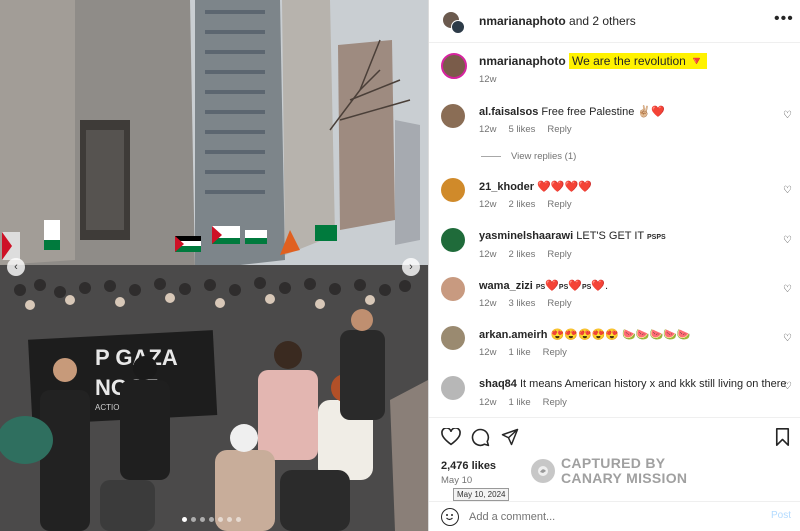 The height and width of the screenshot is (531, 800). I want to click on comment-username: al.faisalsos, so click(508, 112).